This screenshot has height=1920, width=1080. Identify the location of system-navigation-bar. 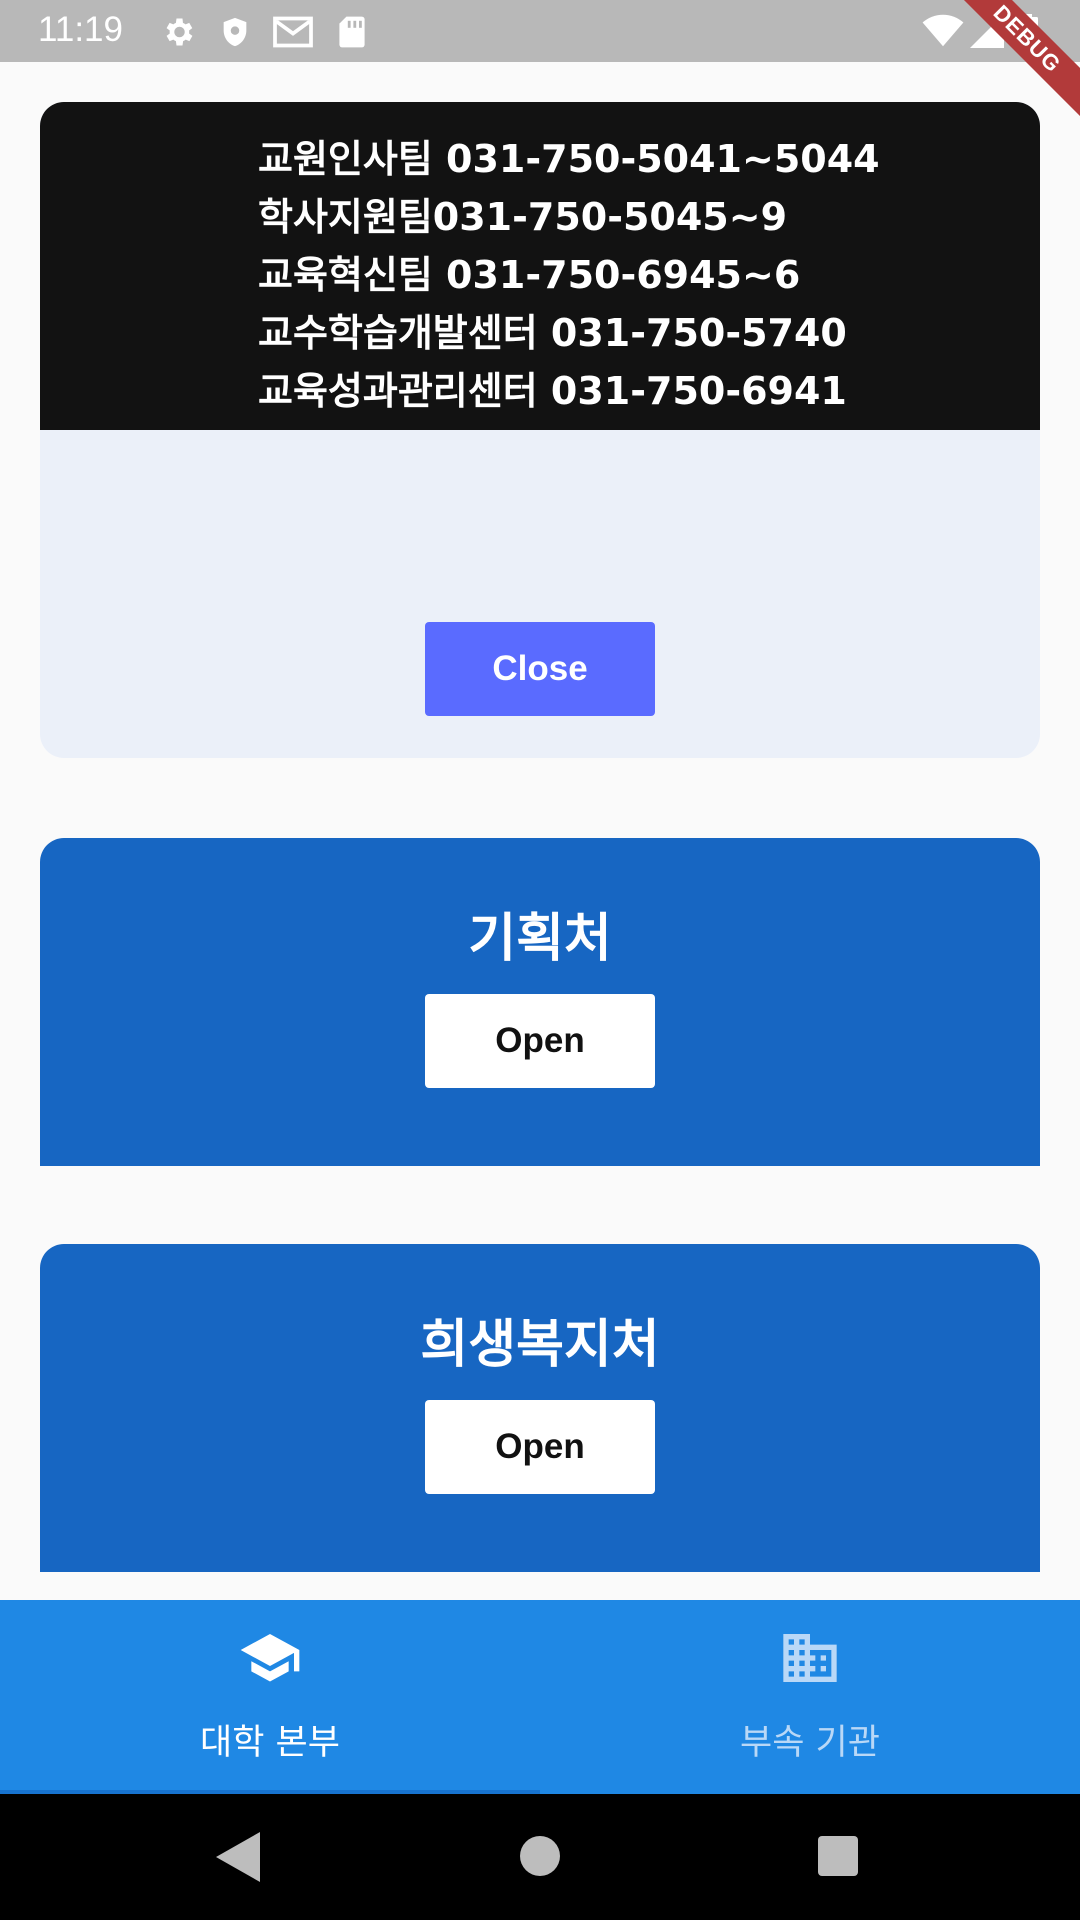
(540, 1857).